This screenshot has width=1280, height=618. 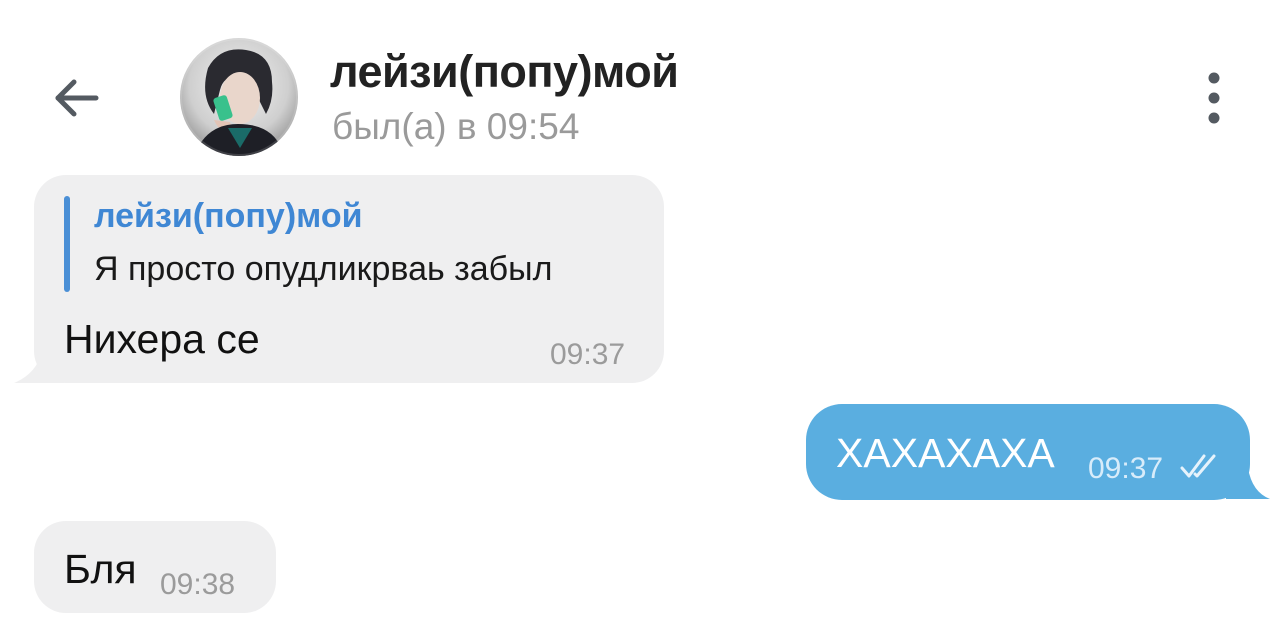 I want to click on contact-status: был(а) в 09:54, so click(x=456, y=126).